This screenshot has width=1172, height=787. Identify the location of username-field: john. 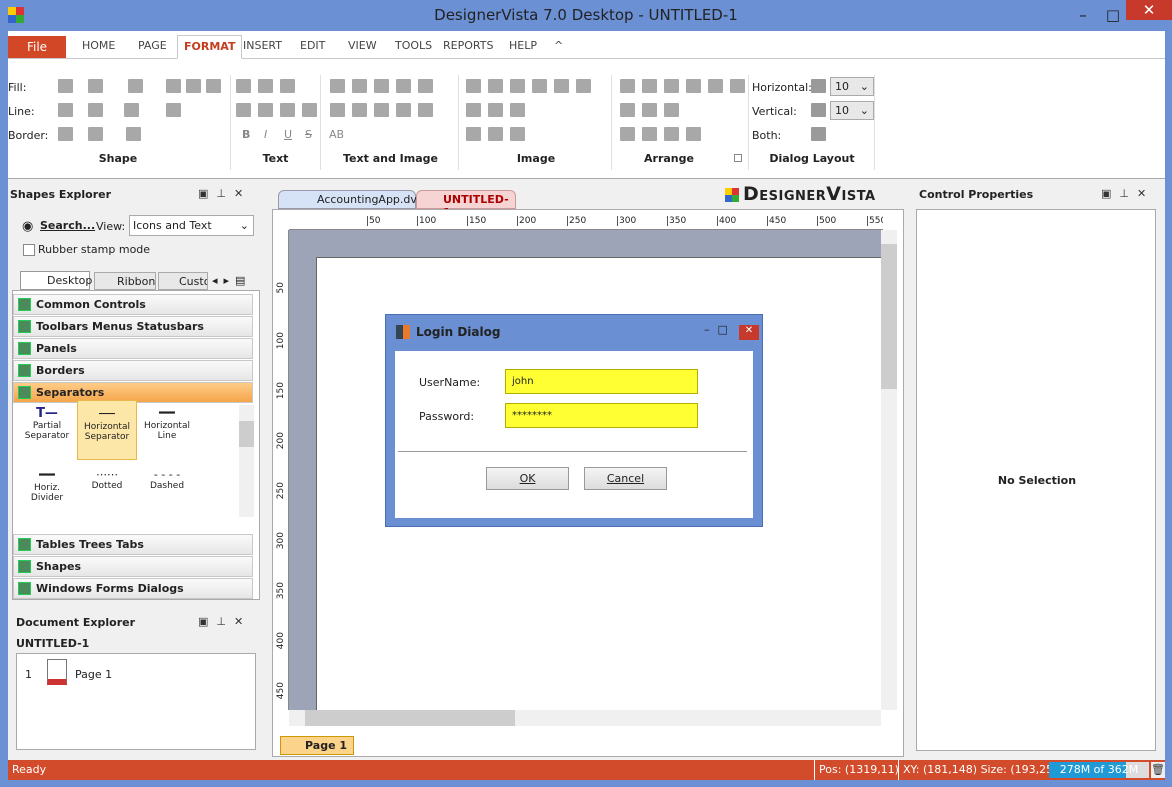
(601, 381).